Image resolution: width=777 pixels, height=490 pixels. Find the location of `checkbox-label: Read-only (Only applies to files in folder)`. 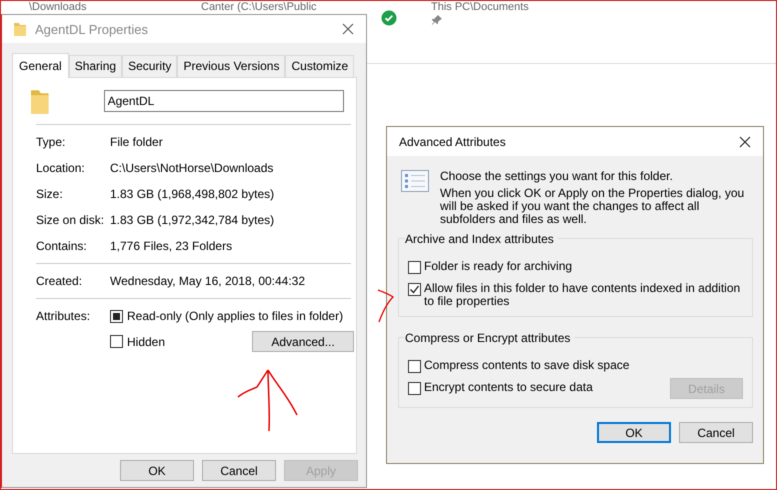

checkbox-label: Read-only (Only applies to files in folder) is located at coordinates (235, 316).